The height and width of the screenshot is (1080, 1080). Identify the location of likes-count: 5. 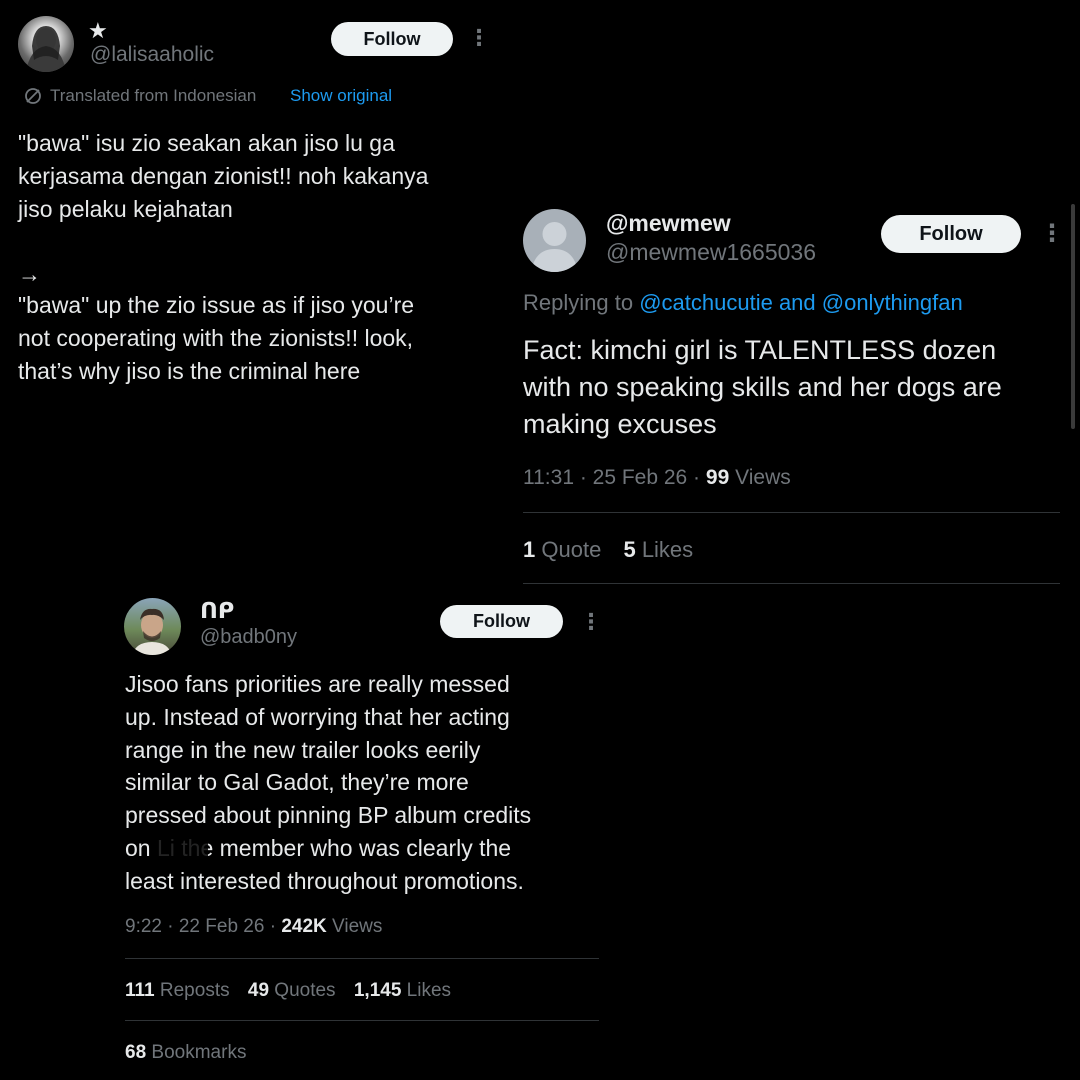
(629, 549).